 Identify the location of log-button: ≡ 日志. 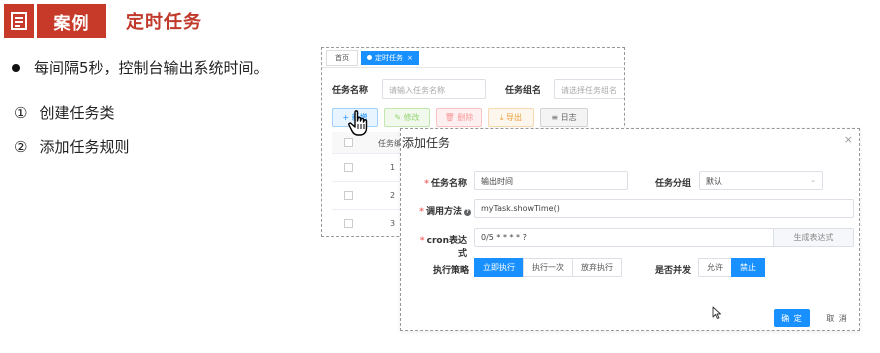
(564, 117).